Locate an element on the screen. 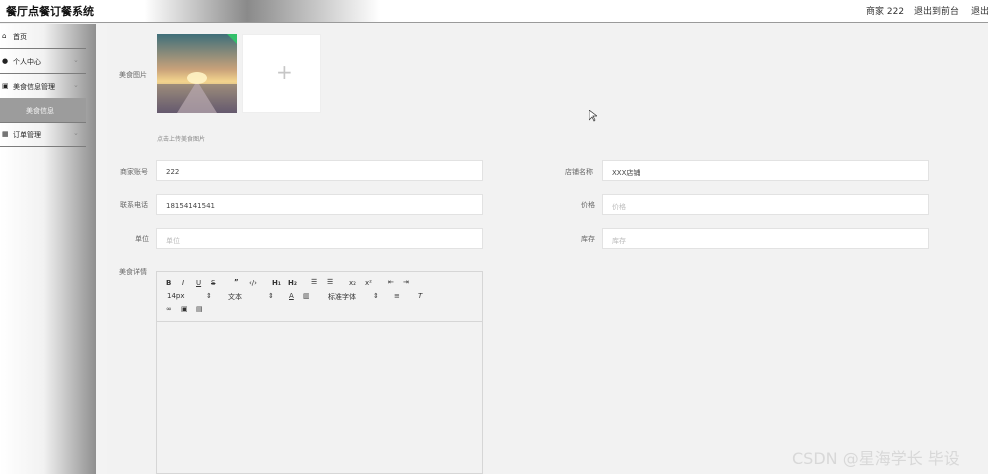 The height and width of the screenshot is (474, 988). header1-icon: H₁ is located at coordinates (276, 283).